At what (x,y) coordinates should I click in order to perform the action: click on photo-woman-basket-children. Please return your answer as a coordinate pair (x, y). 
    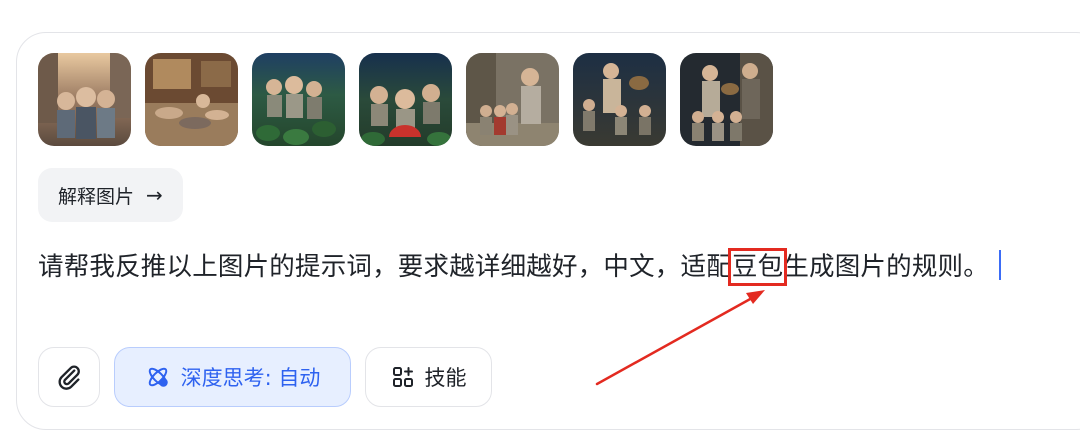
    Looking at the image, I should click on (619, 99).